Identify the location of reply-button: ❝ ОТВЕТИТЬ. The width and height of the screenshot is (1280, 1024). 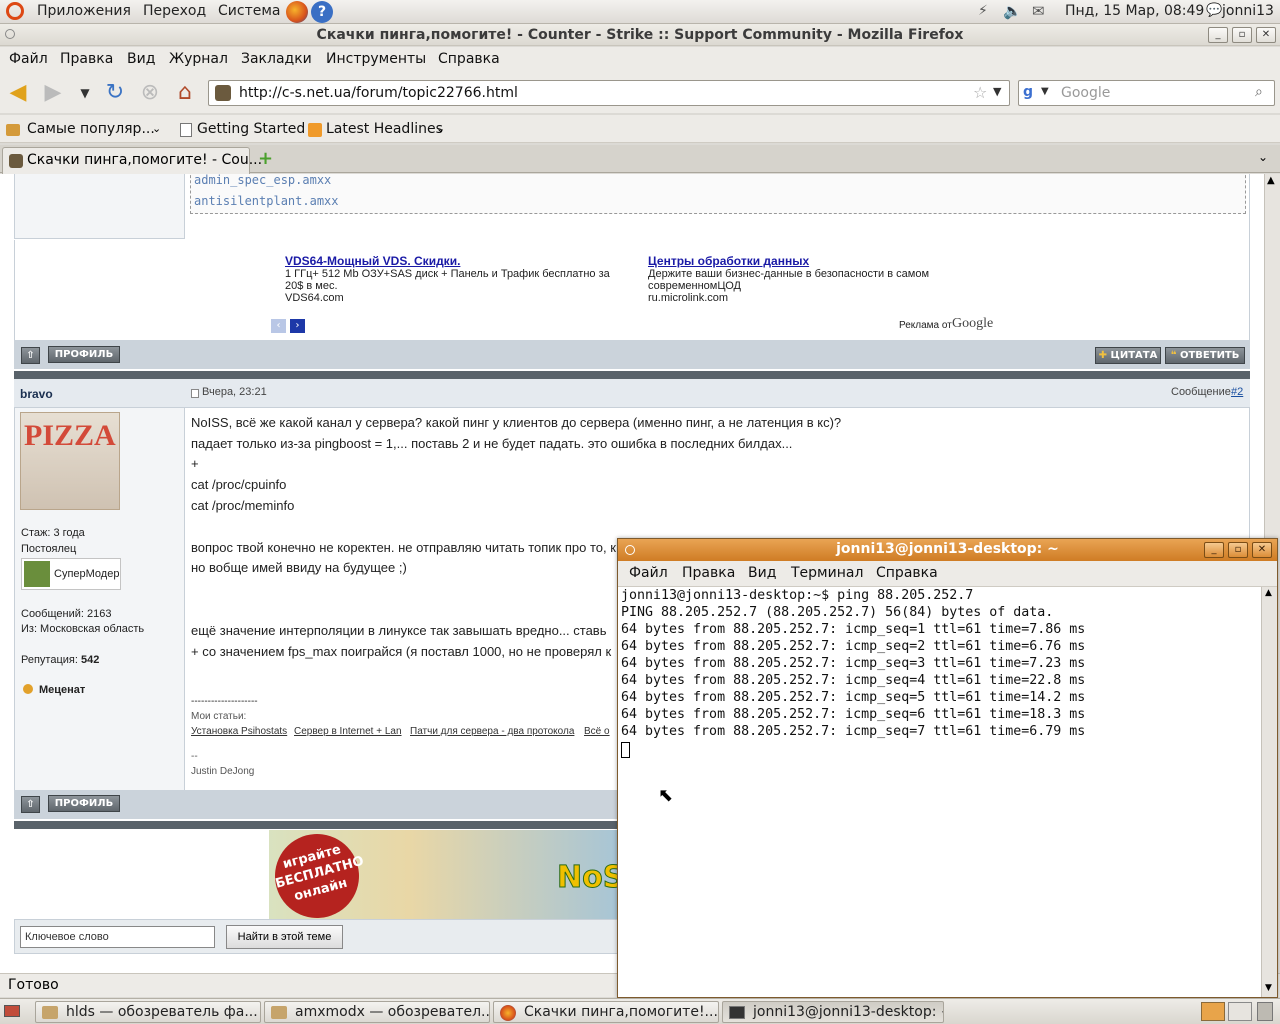
(1205, 355).